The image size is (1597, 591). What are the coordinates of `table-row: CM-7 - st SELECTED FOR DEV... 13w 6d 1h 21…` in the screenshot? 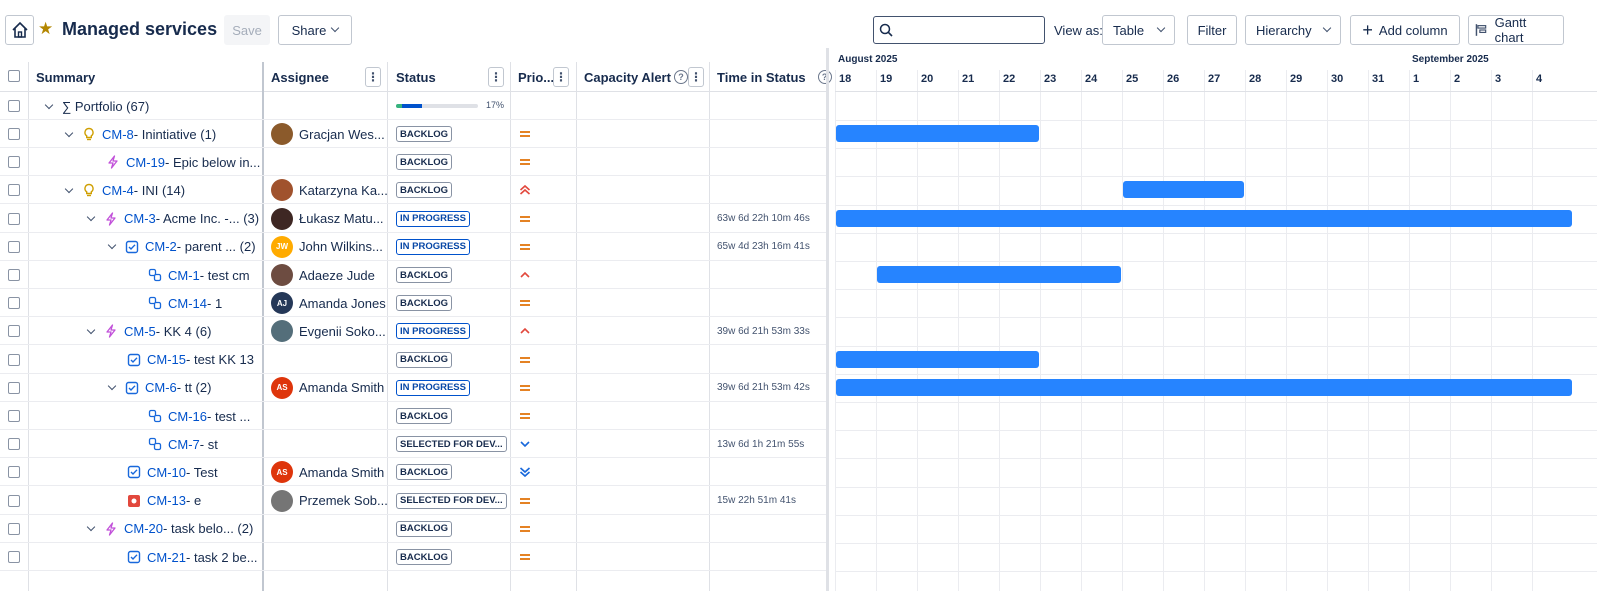 It's located at (413, 444).